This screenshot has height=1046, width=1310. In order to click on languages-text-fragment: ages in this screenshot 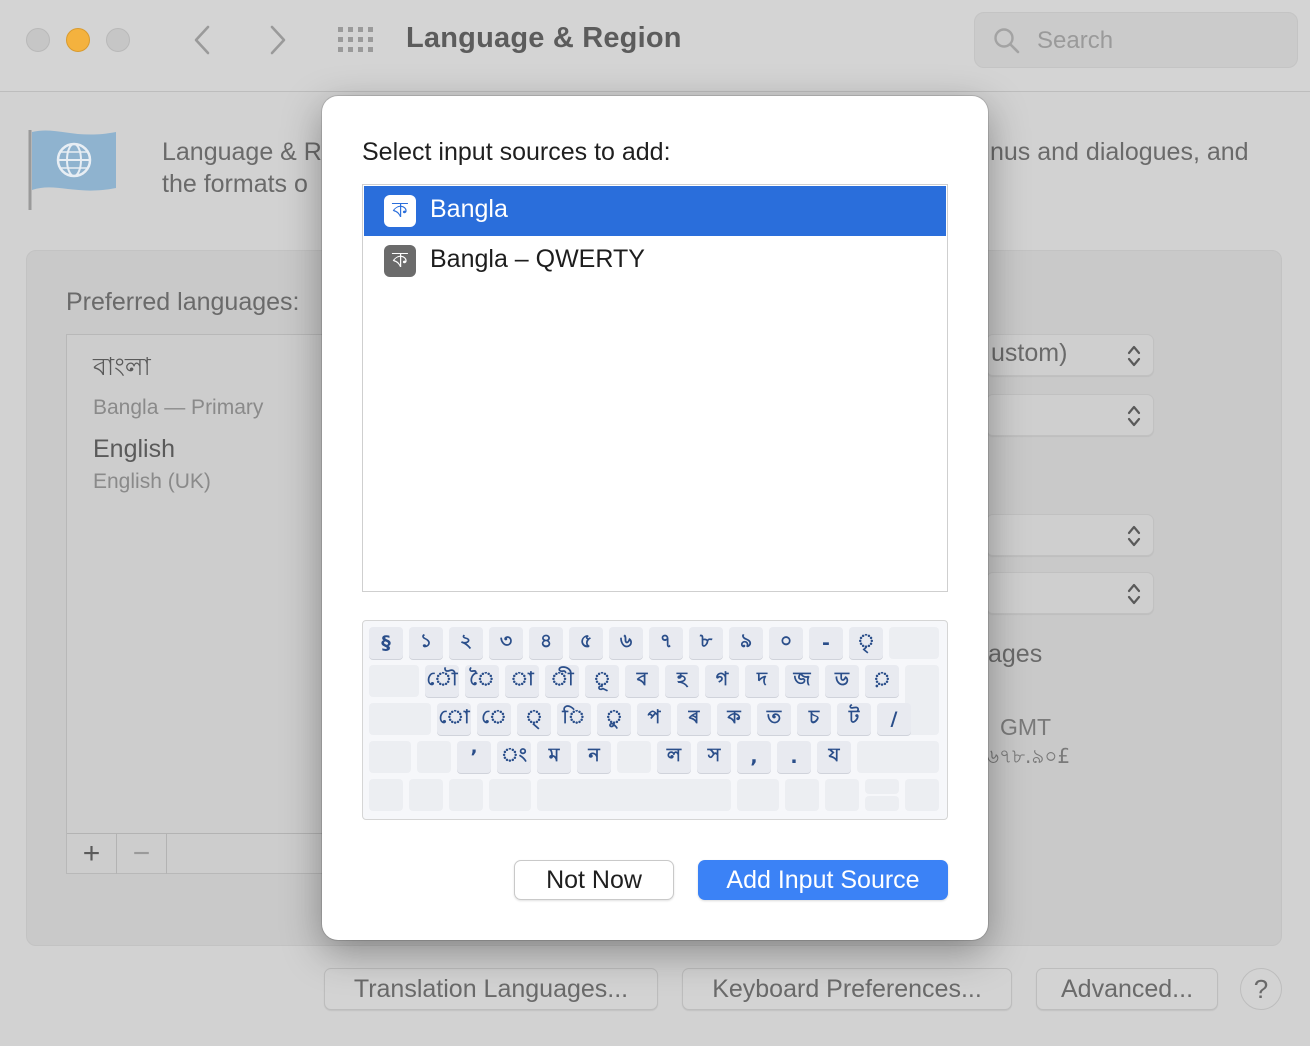, I will do `click(1015, 654)`.